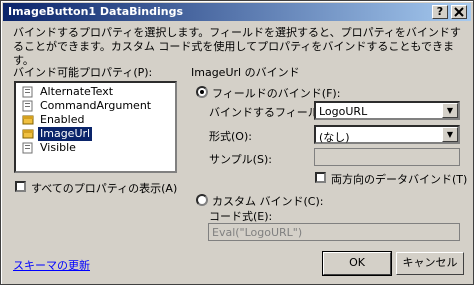 The image size is (474, 285). I want to click on custom-binding-radio, so click(202, 200).